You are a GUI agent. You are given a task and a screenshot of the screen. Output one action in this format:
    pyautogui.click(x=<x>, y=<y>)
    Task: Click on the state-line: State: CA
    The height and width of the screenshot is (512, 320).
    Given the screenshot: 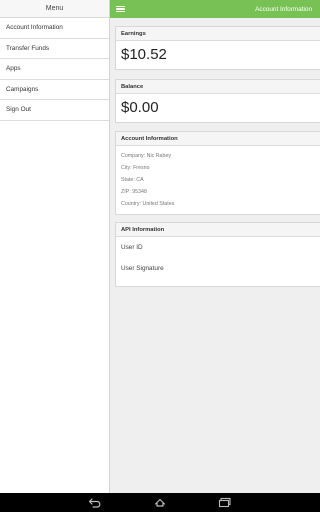 What is the action you would take?
    pyautogui.click(x=132, y=180)
    